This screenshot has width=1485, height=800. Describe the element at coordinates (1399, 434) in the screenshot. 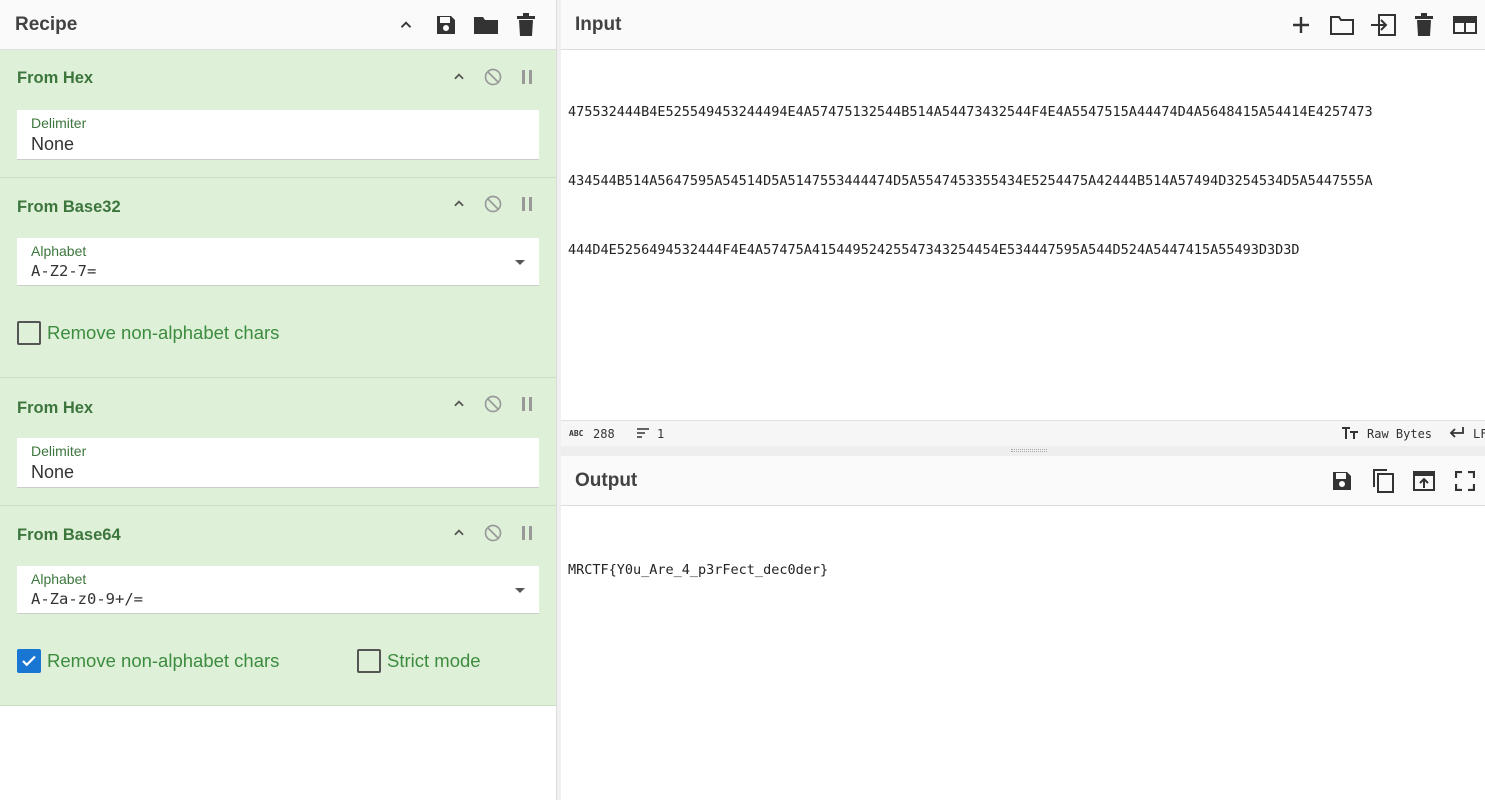

I see `input-encoding: Raw Bytes` at that location.